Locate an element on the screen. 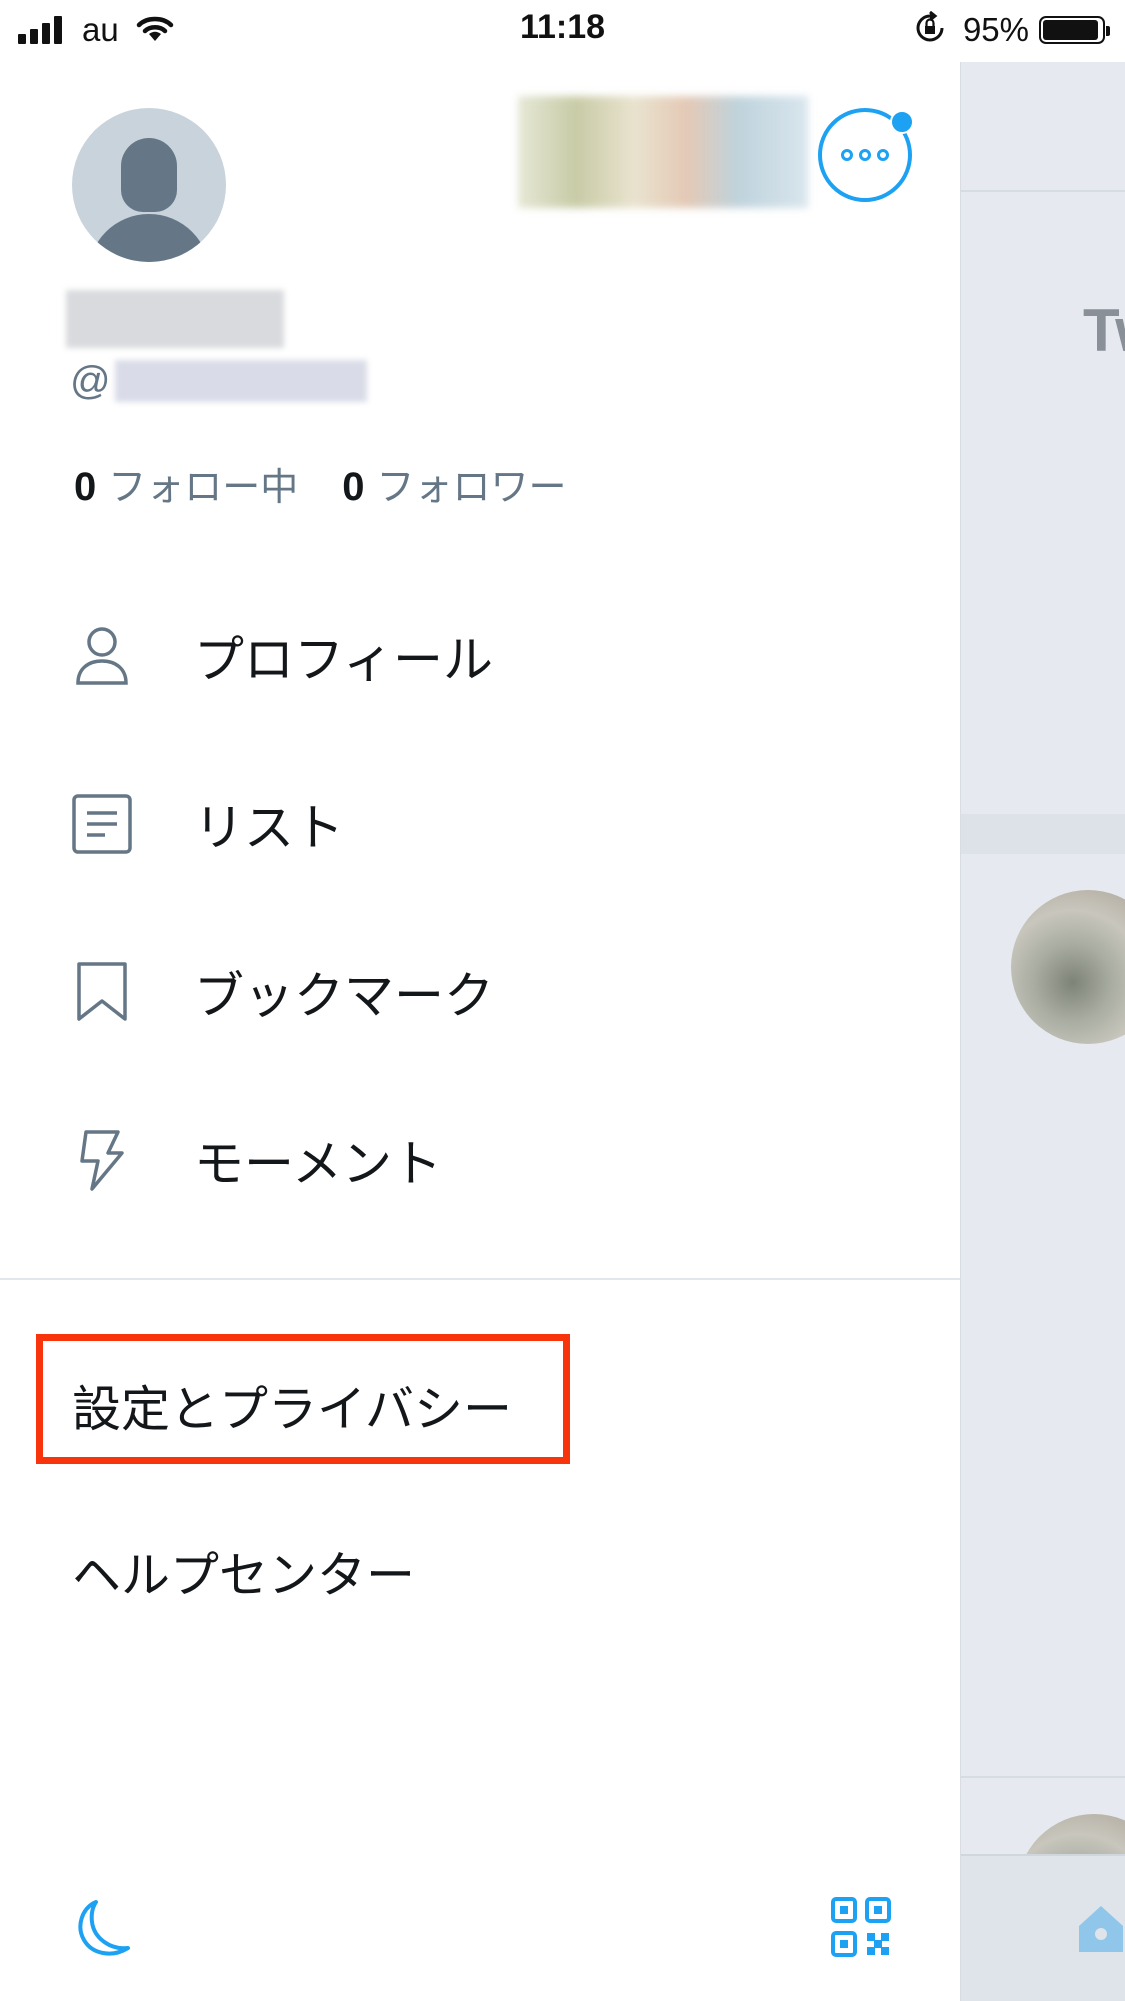 This screenshot has height=2001, width=1125. highlight-annotation is located at coordinates (303, 1399).